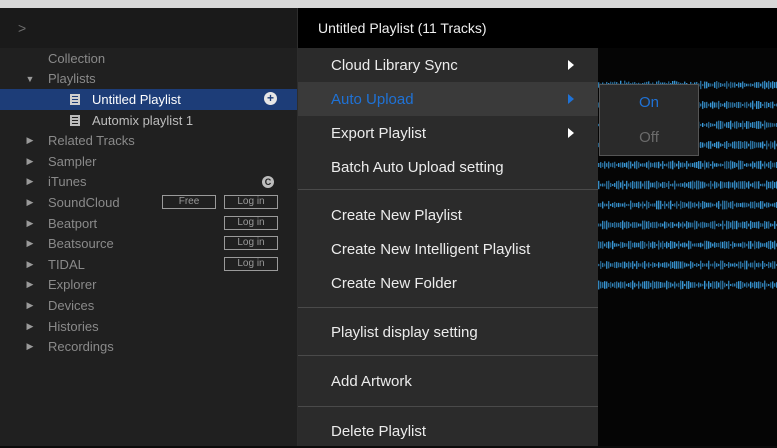 The width and height of the screenshot is (777, 448). I want to click on tree-item-label: iTunes, so click(67, 182).